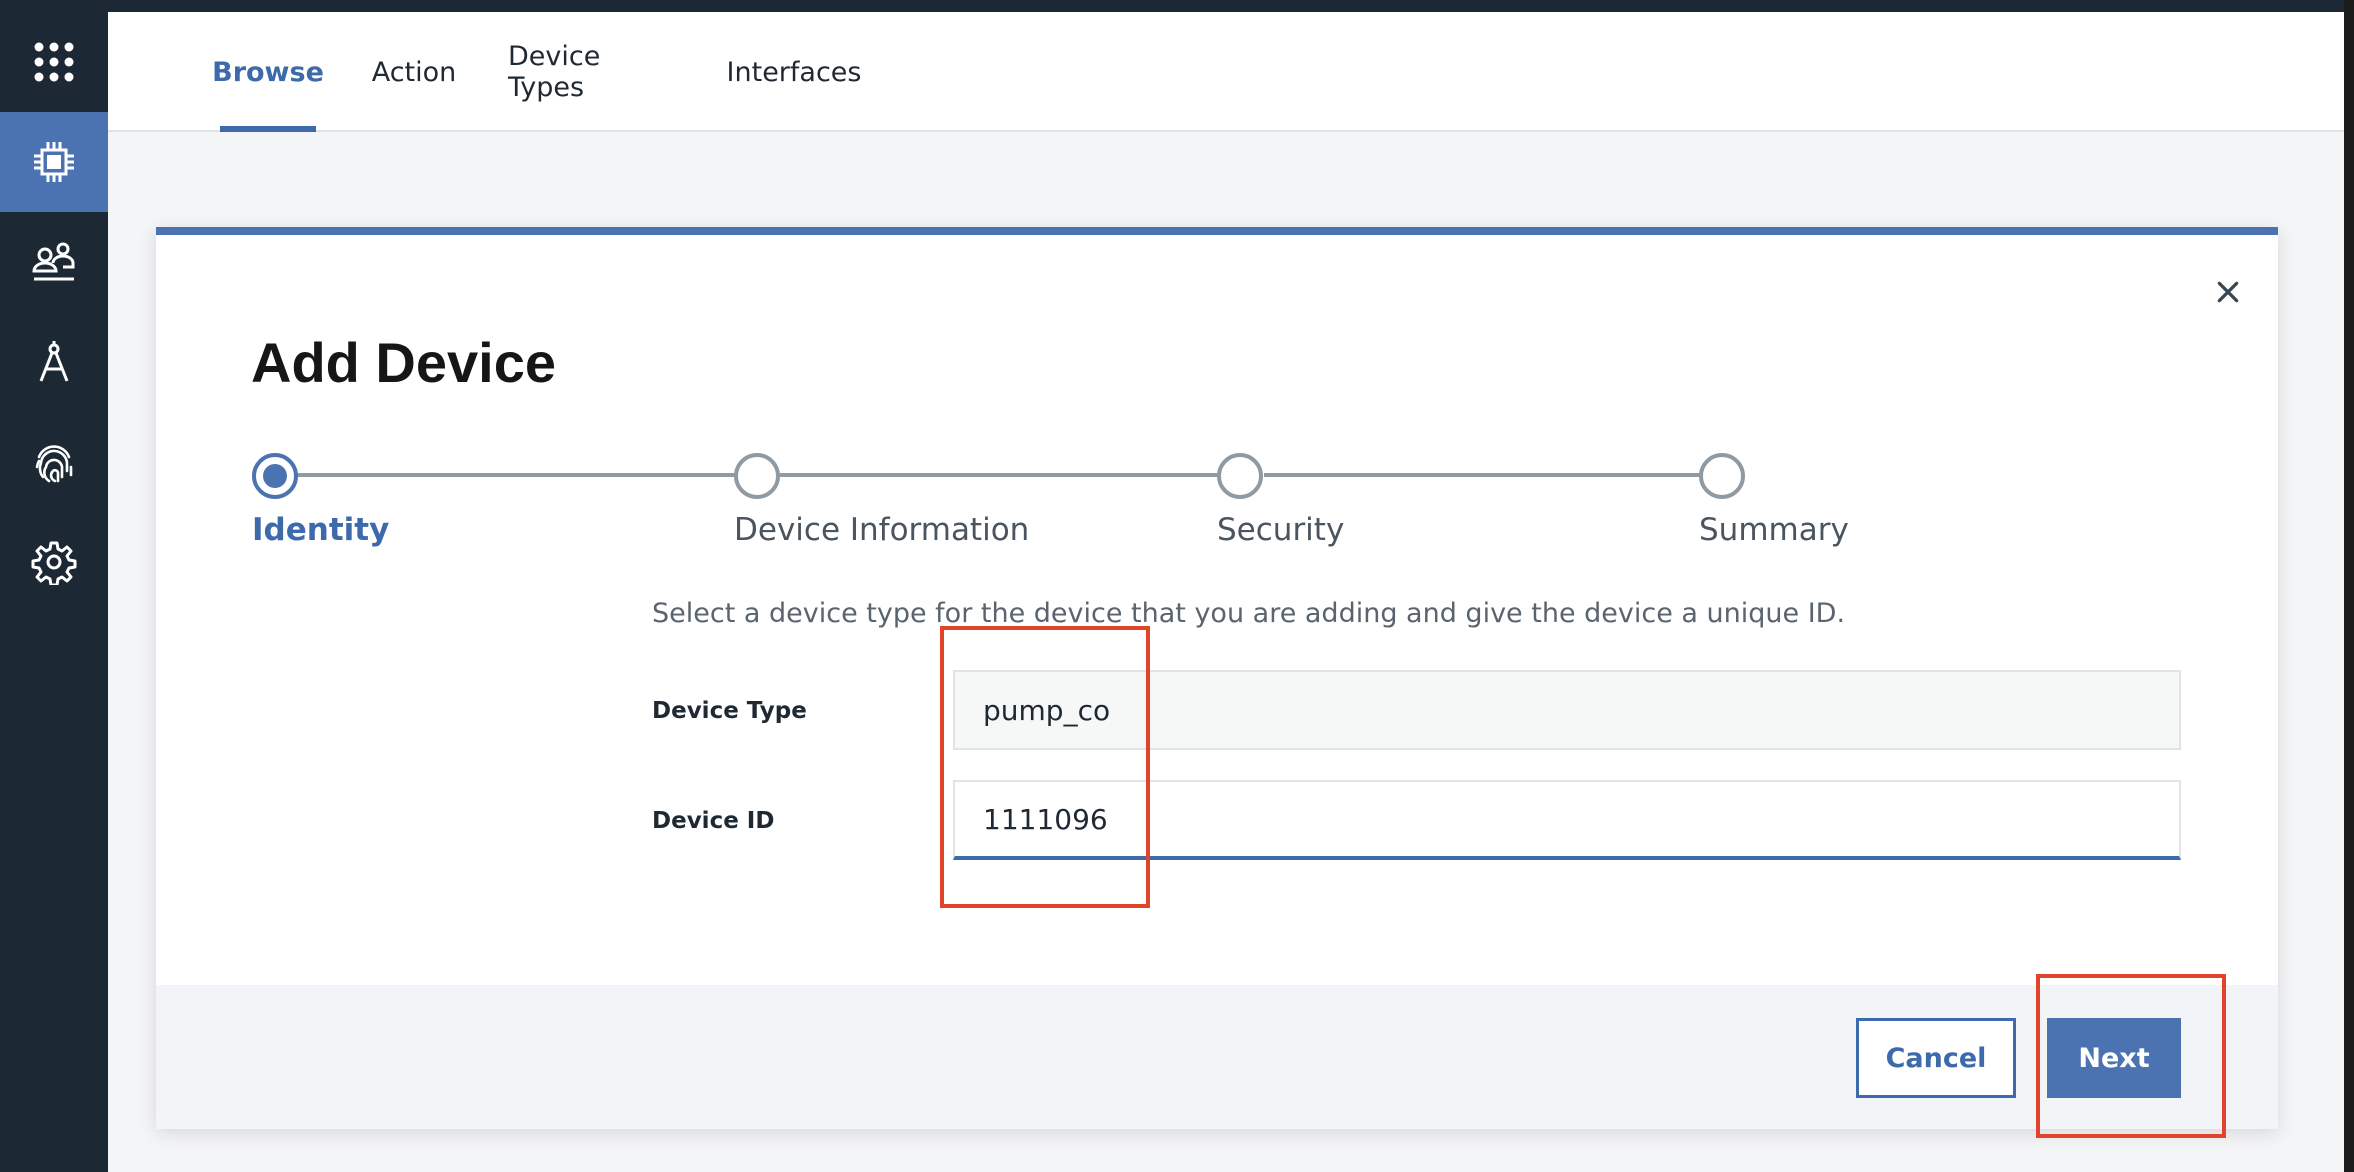  Describe the element at coordinates (1567, 820) in the screenshot. I see `device-id-field: 1111096` at that location.